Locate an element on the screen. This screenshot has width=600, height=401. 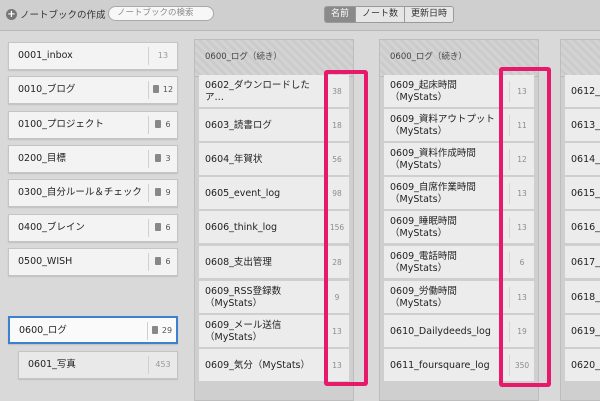
notebook-row: 0616_f is located at coordinates (582, 227).